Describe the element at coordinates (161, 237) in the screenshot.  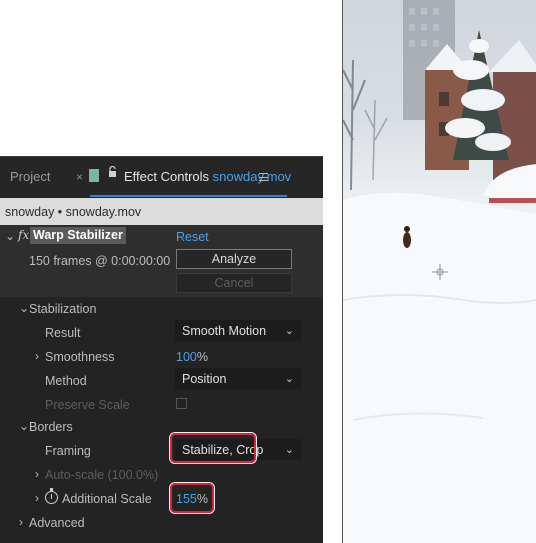
I see `effect-header-row: ⌄ fx Warp Stabilizer Reset` at that location.